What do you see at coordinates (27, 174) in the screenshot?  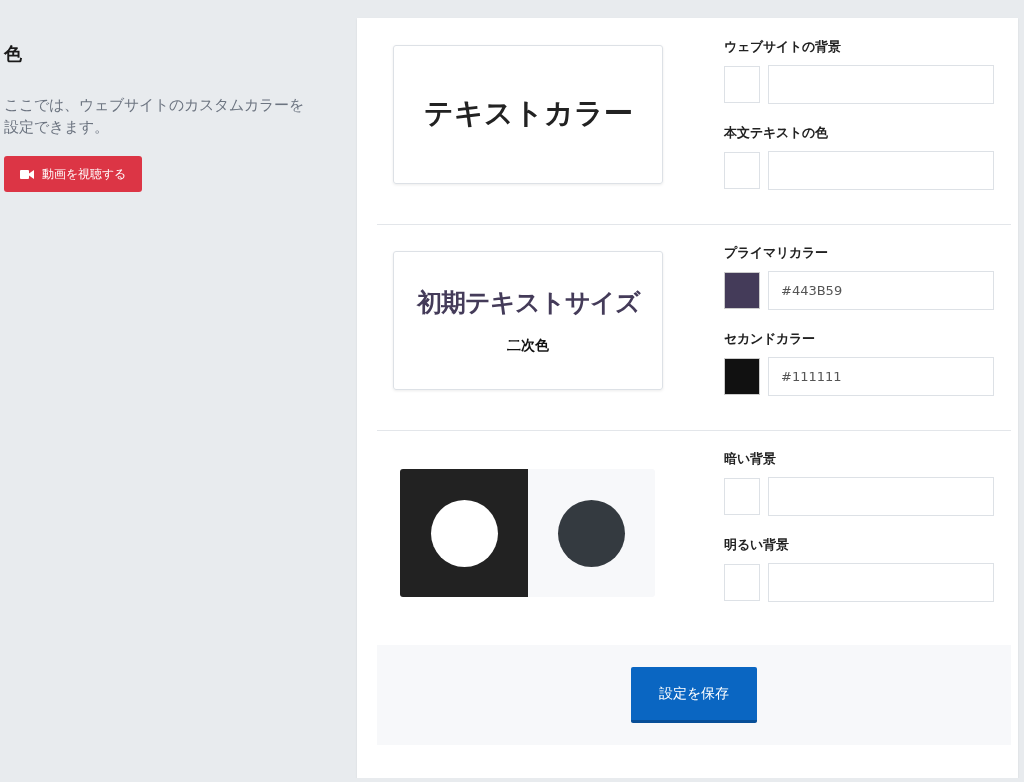 I see `video-camera-icon` at bounding box center [27, 174].